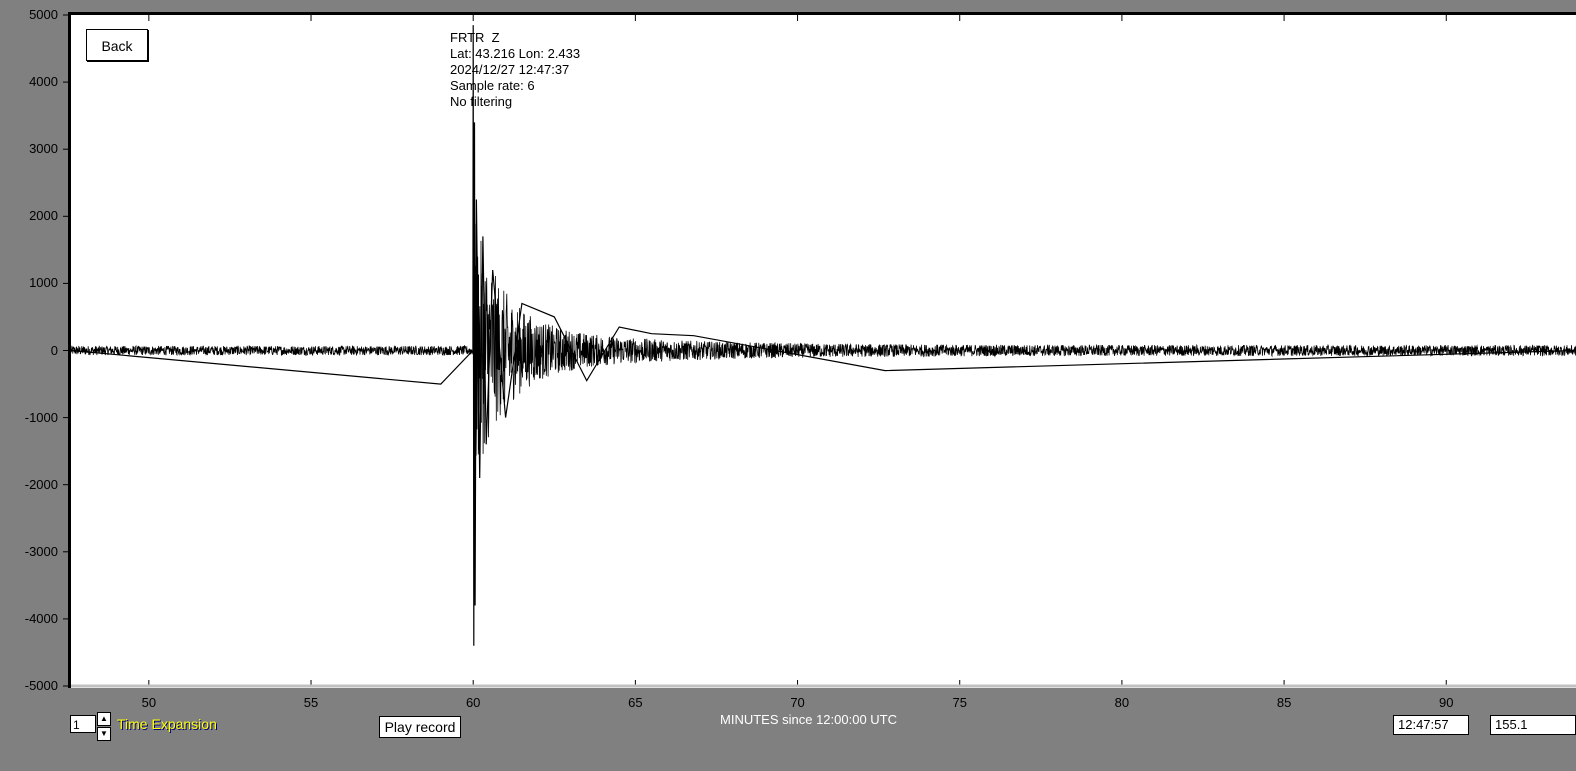 This screenshot has height=771, width=1576. I want to click on y-tick-label: -1000, so click(41, 417).